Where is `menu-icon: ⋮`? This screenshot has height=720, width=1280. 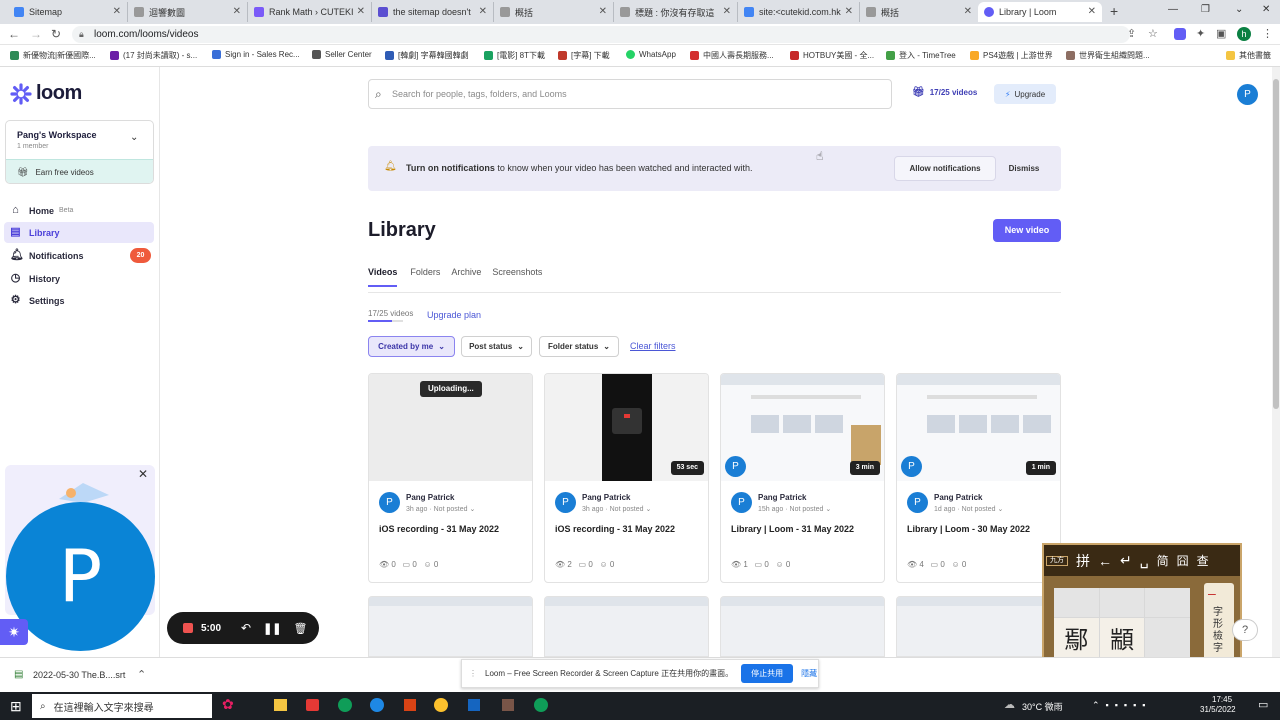
menu-icon: ⋮ is located at coordinates (1267, 33).